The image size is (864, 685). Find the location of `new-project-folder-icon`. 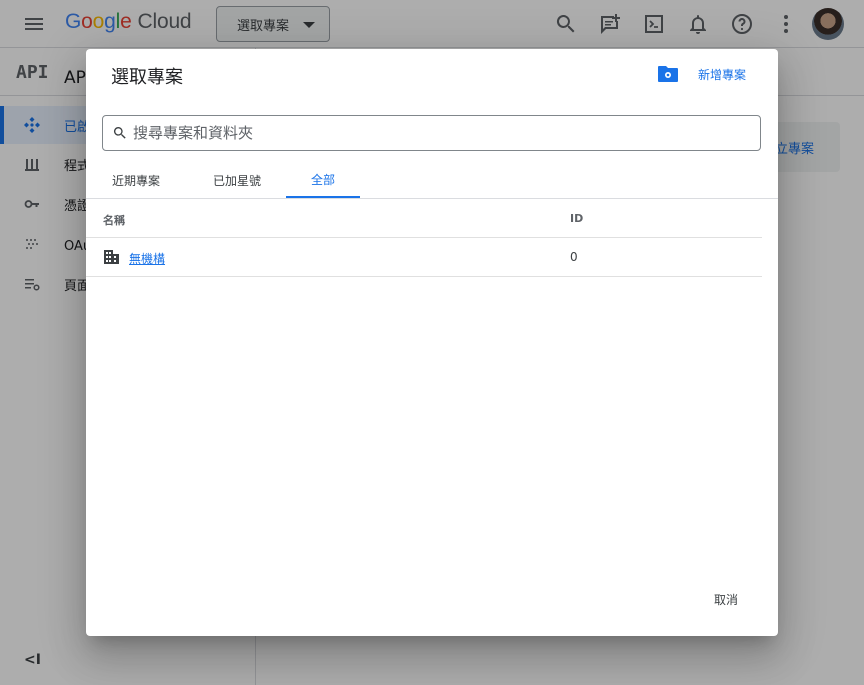

new-project-folder-icon is located at coordinates (668, 74).